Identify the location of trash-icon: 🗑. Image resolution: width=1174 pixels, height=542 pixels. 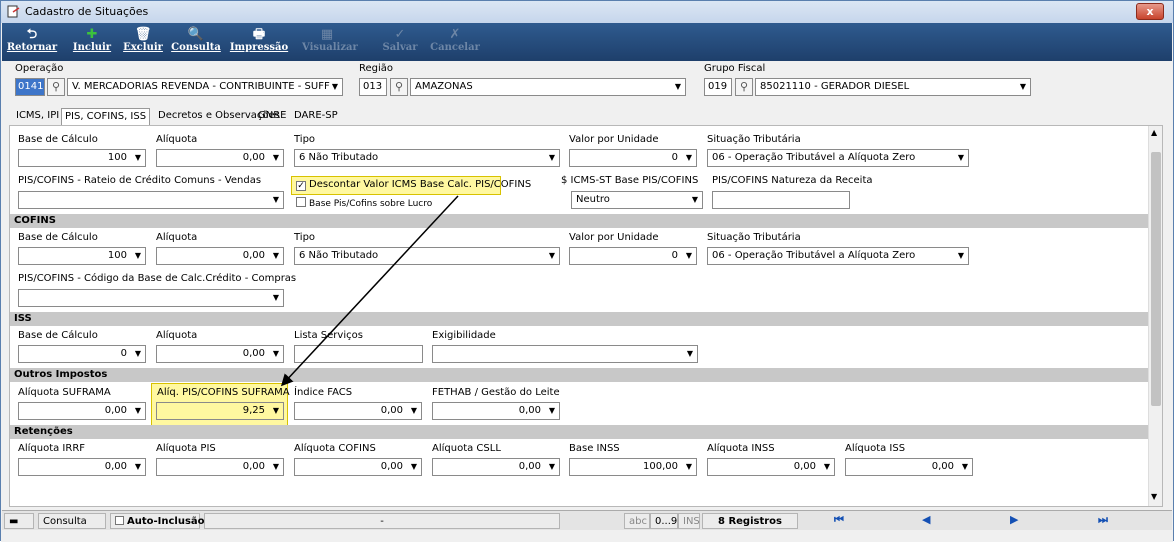
(143, 34).